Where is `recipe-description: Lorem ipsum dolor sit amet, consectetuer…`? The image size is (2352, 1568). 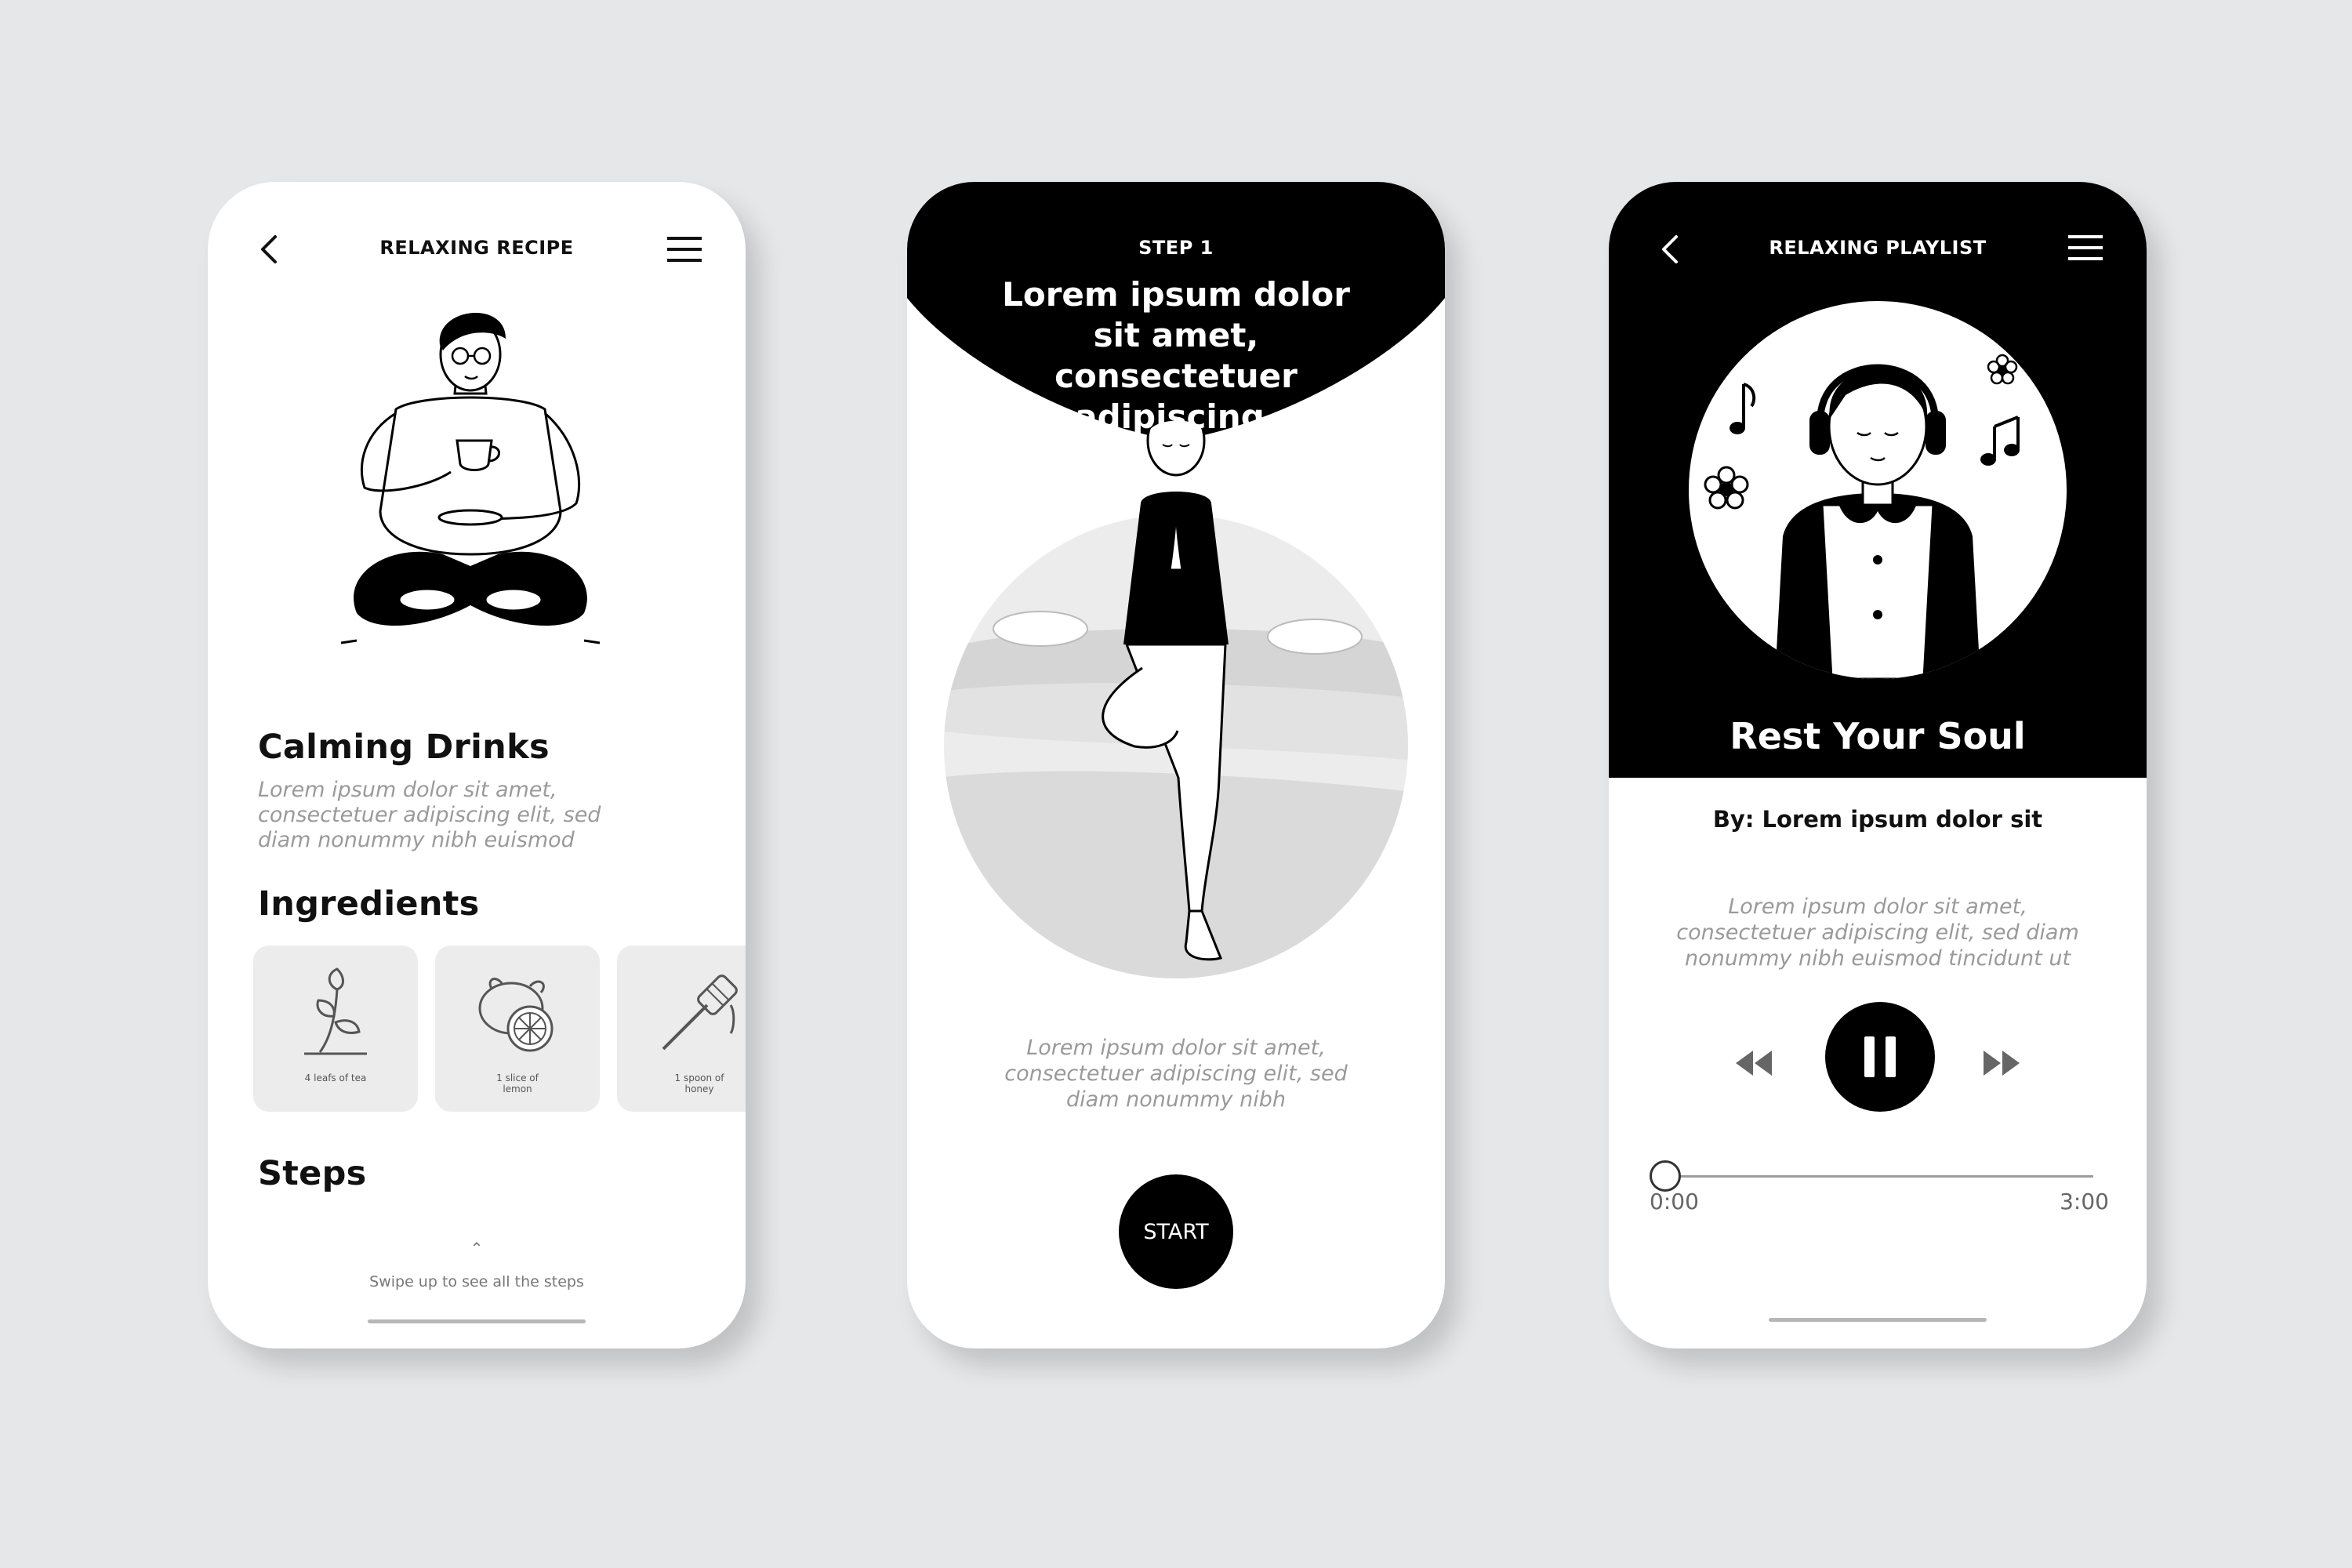 recipe-description: Lorem ipsum dolor sit amet, consectetuer… is located at coordinates (429, 815).